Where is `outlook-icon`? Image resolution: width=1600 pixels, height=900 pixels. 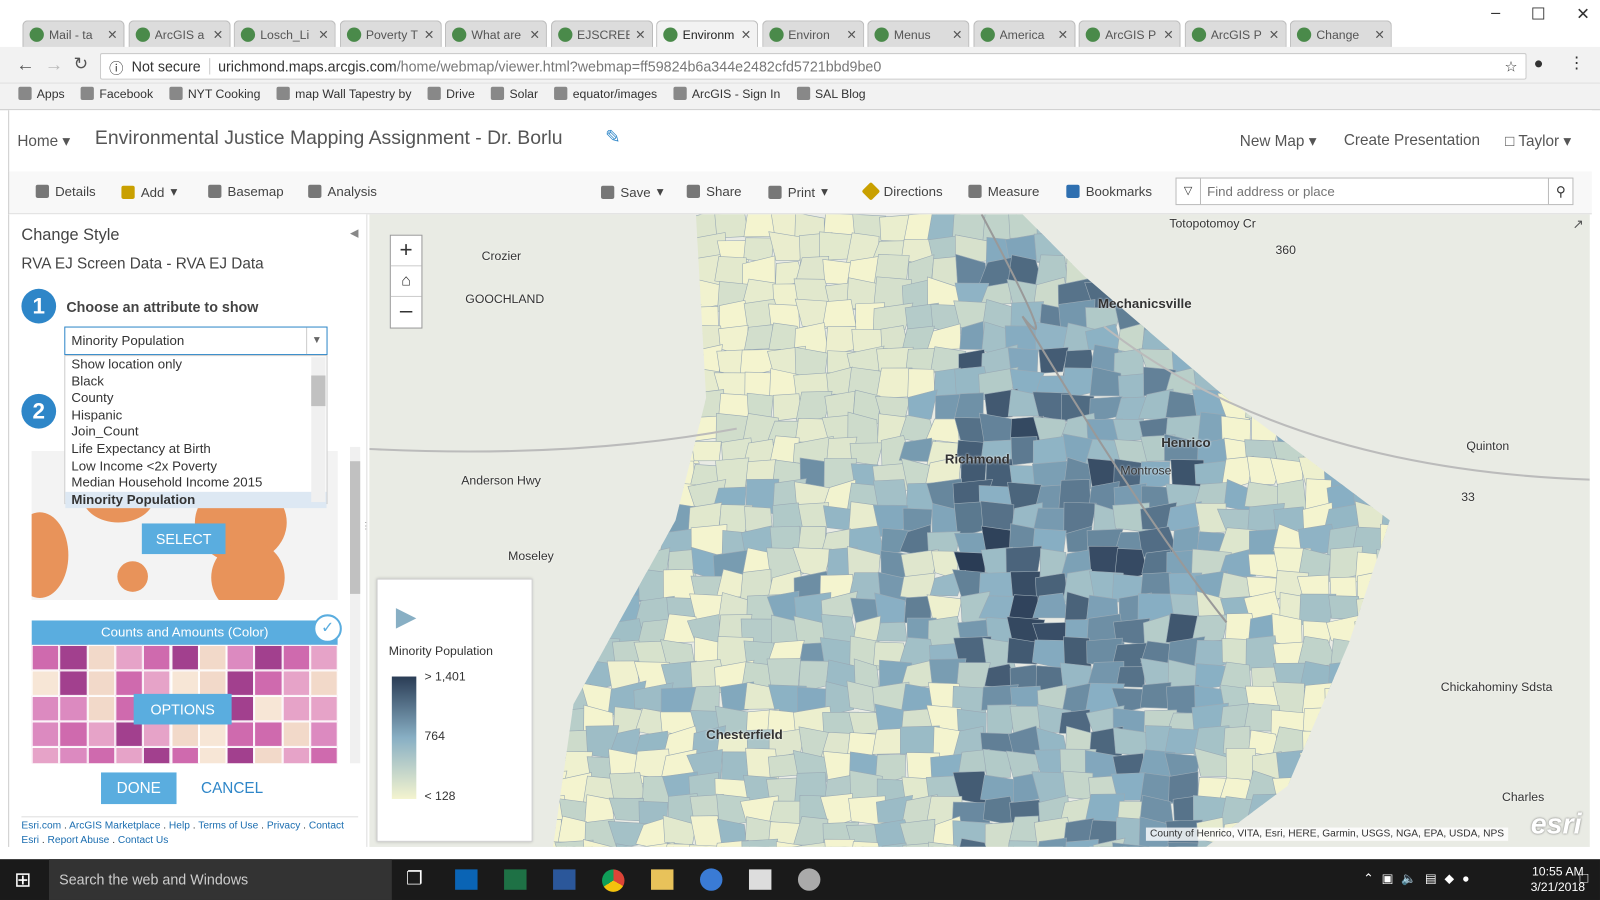 outlook-icon is located at coordinates (466, 879).